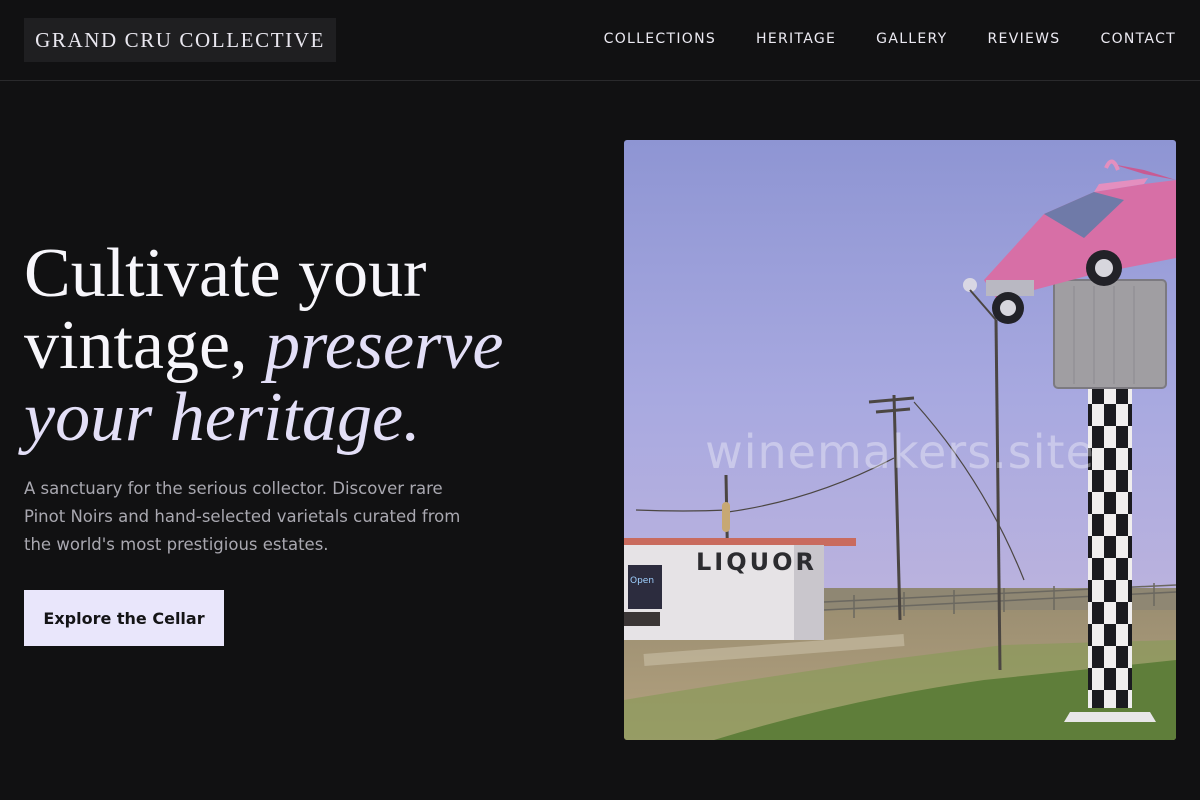  I want to click on nav-item-gallery: GALLERY, so click(911, 39).